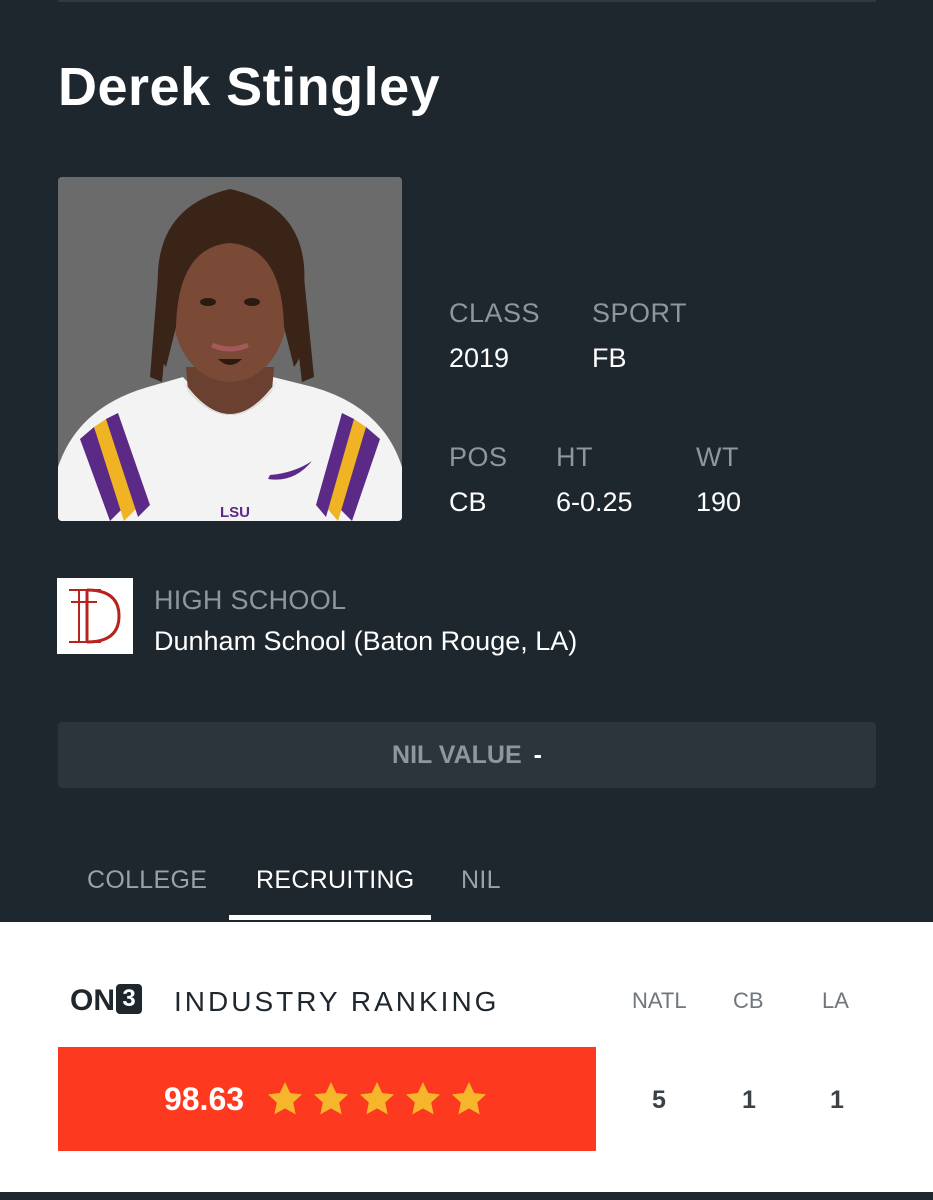  I want to click on pos-label: POS, so click(478, 457).